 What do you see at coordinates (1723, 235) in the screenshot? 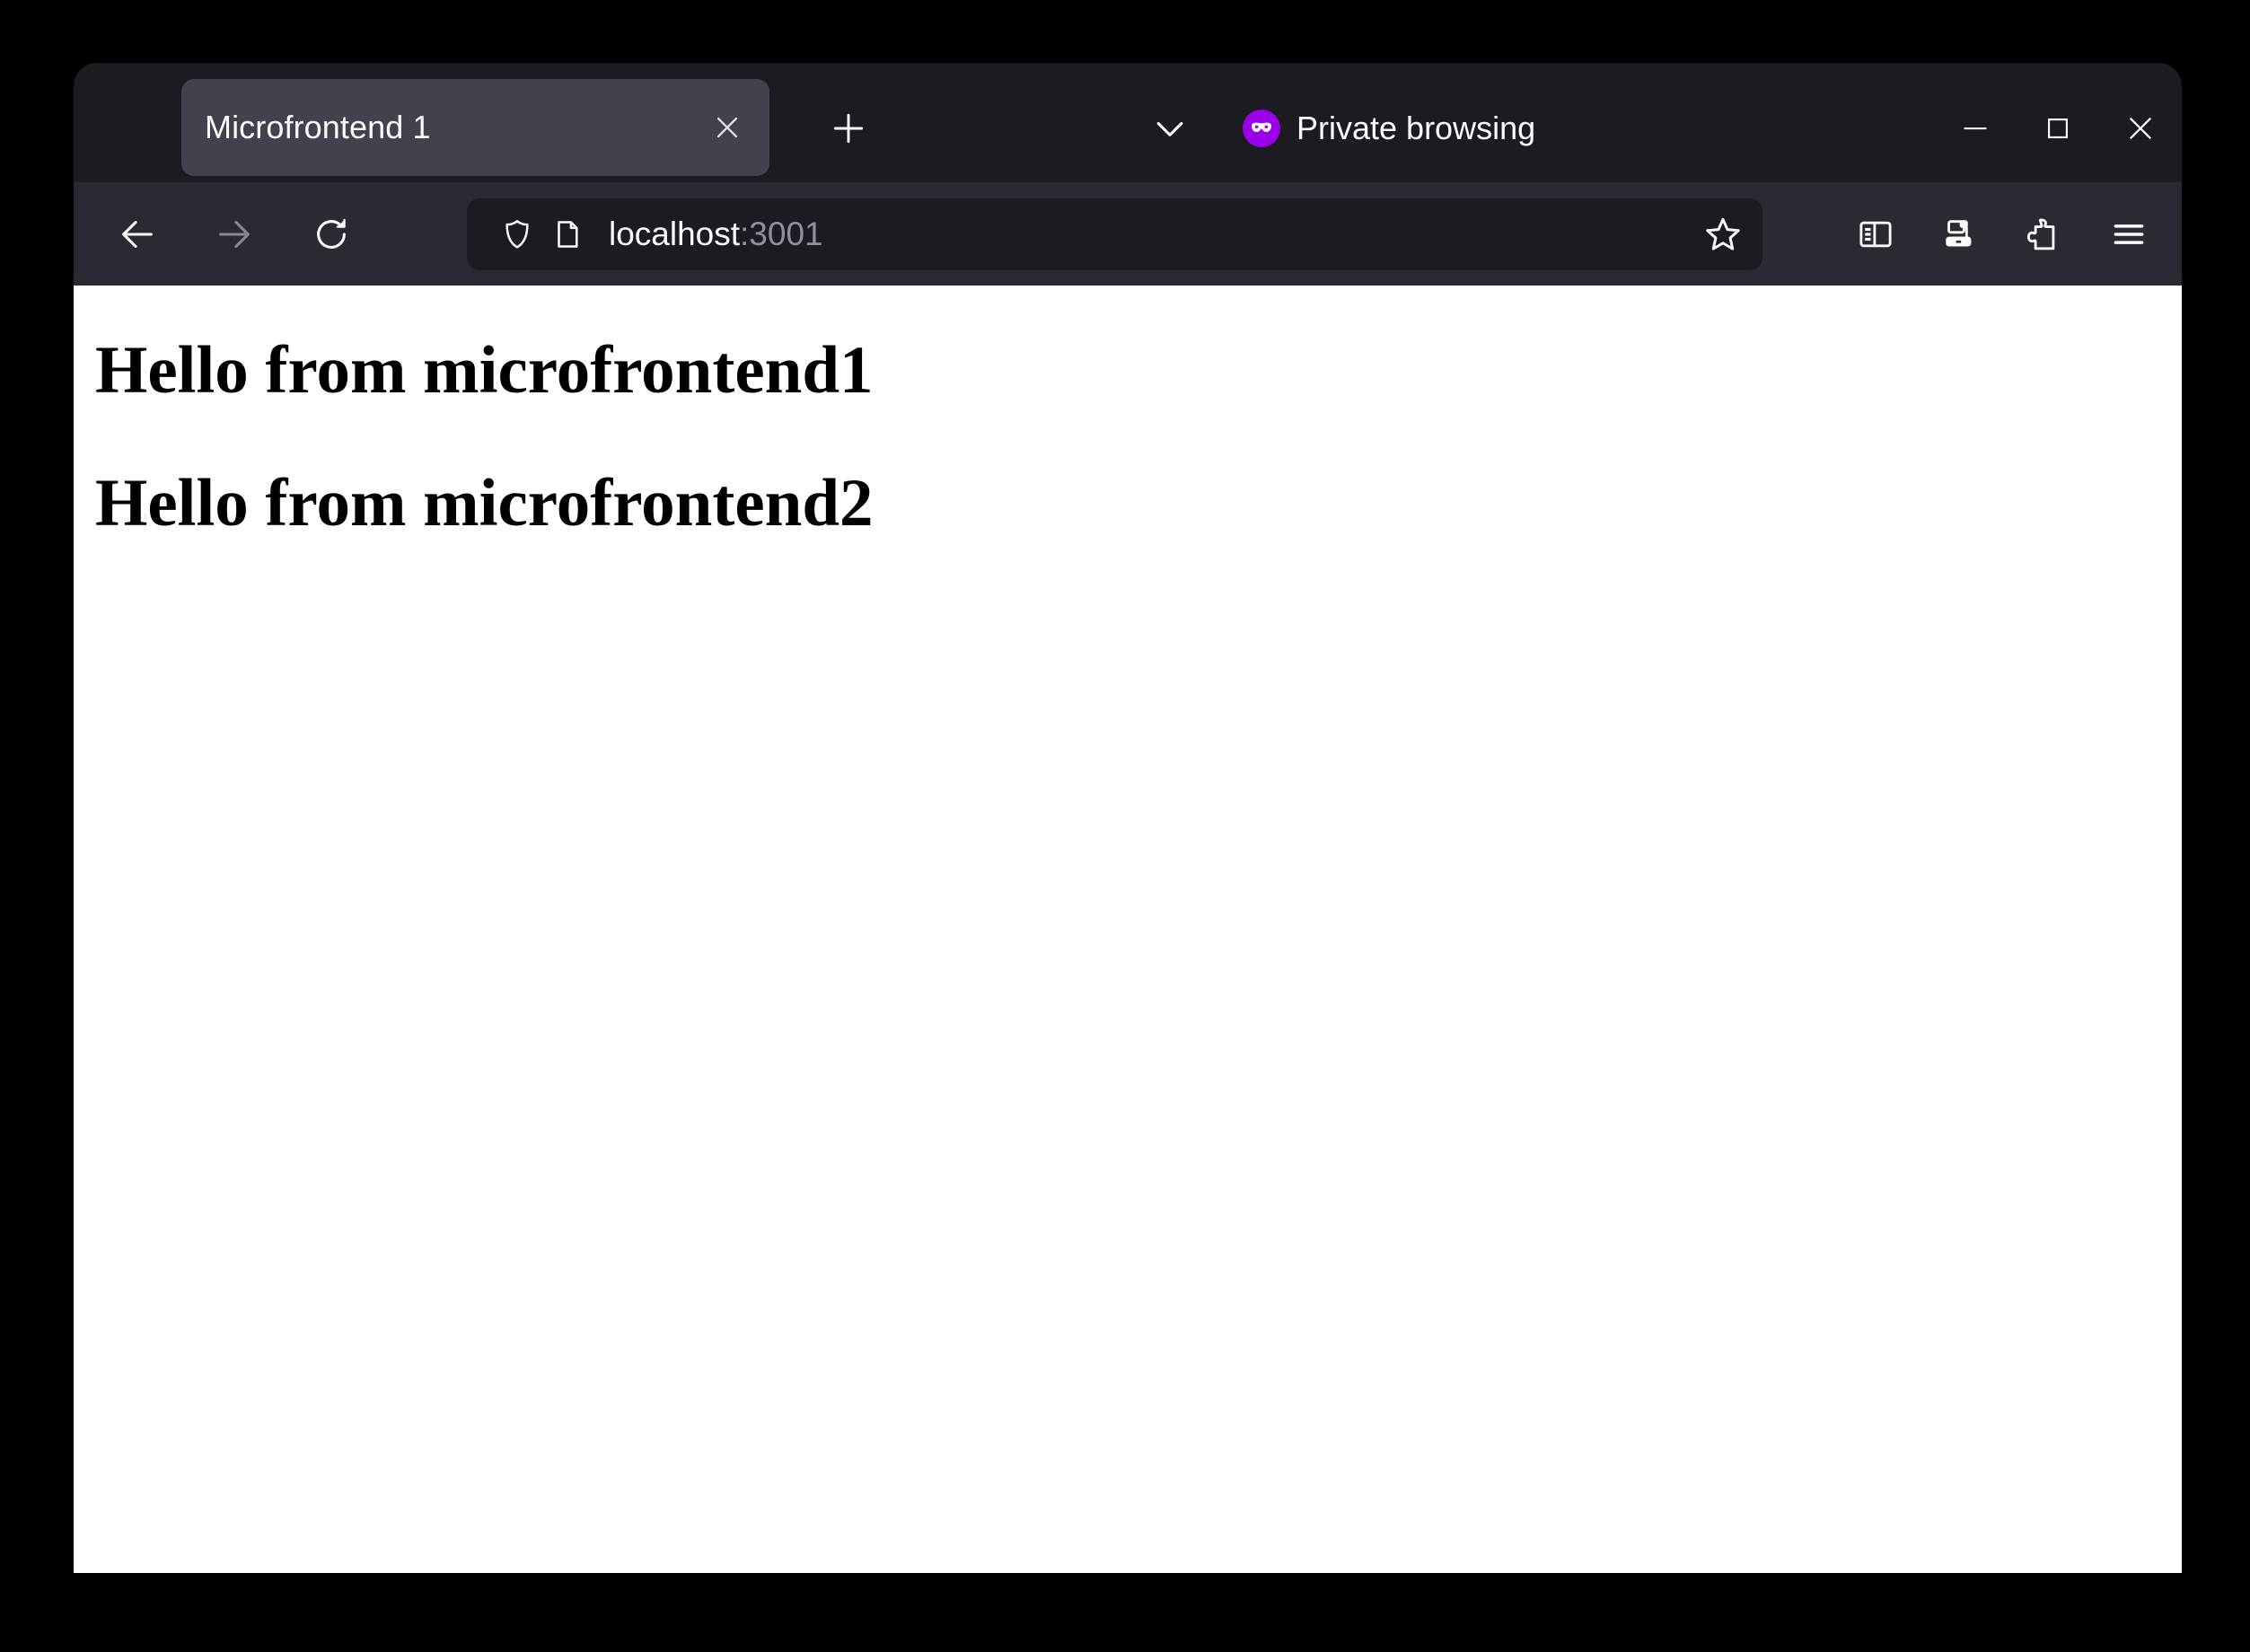
I see `bookmark-star-icon` at bounding box center [1723, 235].